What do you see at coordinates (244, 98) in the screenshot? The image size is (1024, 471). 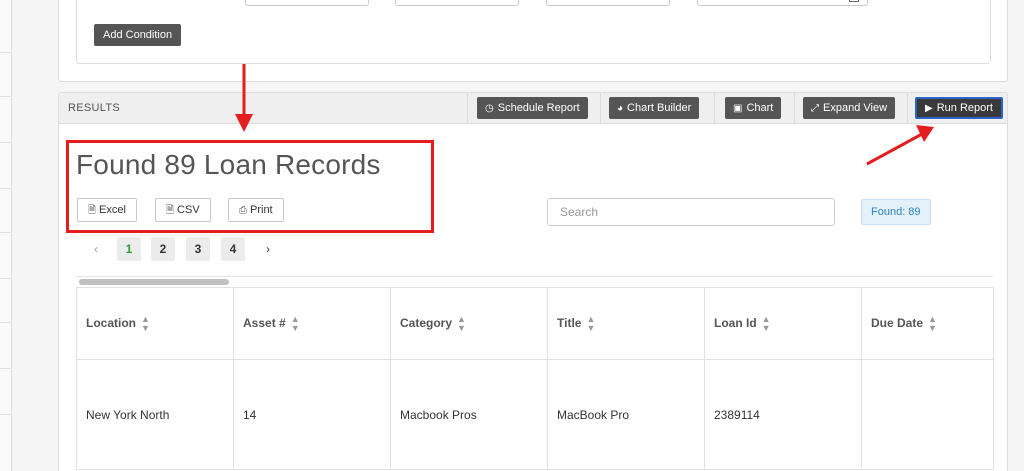 I see `annotation-arrow-down` at bounding box center [244, 98].